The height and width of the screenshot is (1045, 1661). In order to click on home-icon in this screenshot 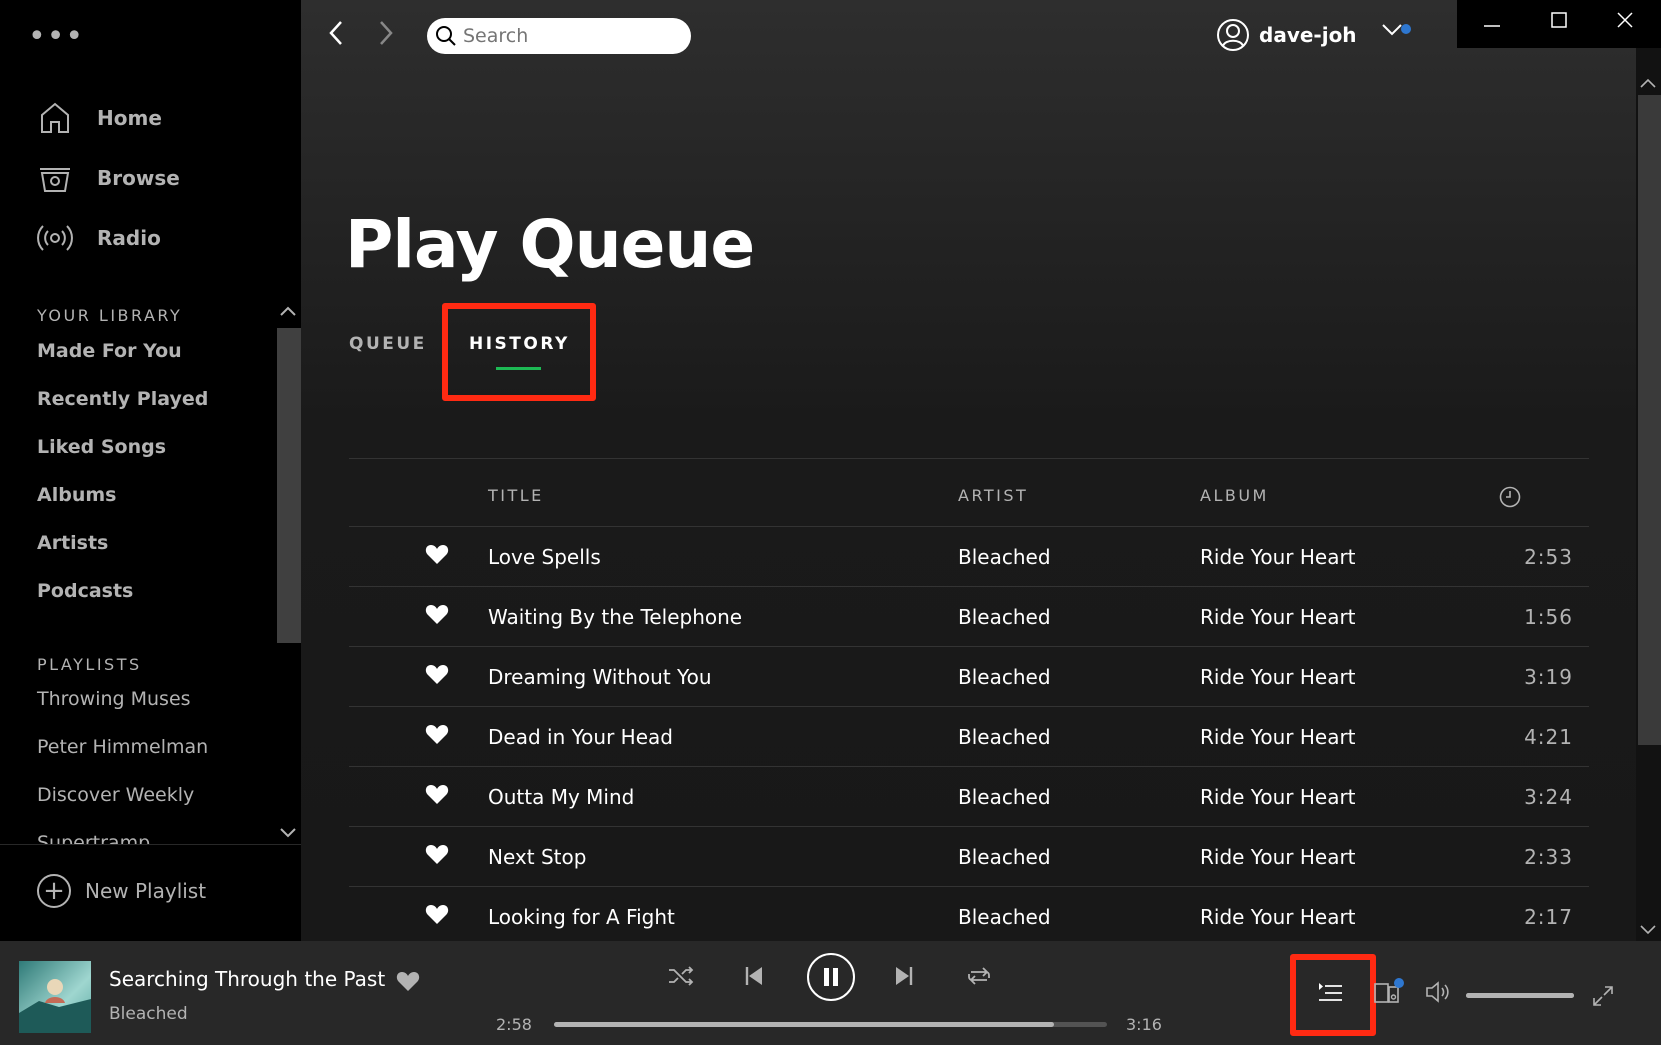, I will do `click(55, 118)`.